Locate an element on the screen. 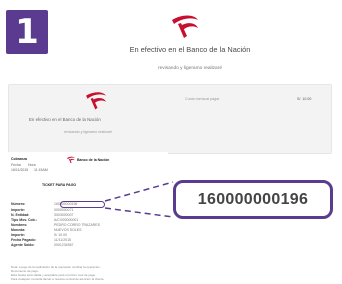 Image resolution: width=342 pixels, height=284 pixels. payment-code-value: 160000000196 is located at coordinates (253, 199).